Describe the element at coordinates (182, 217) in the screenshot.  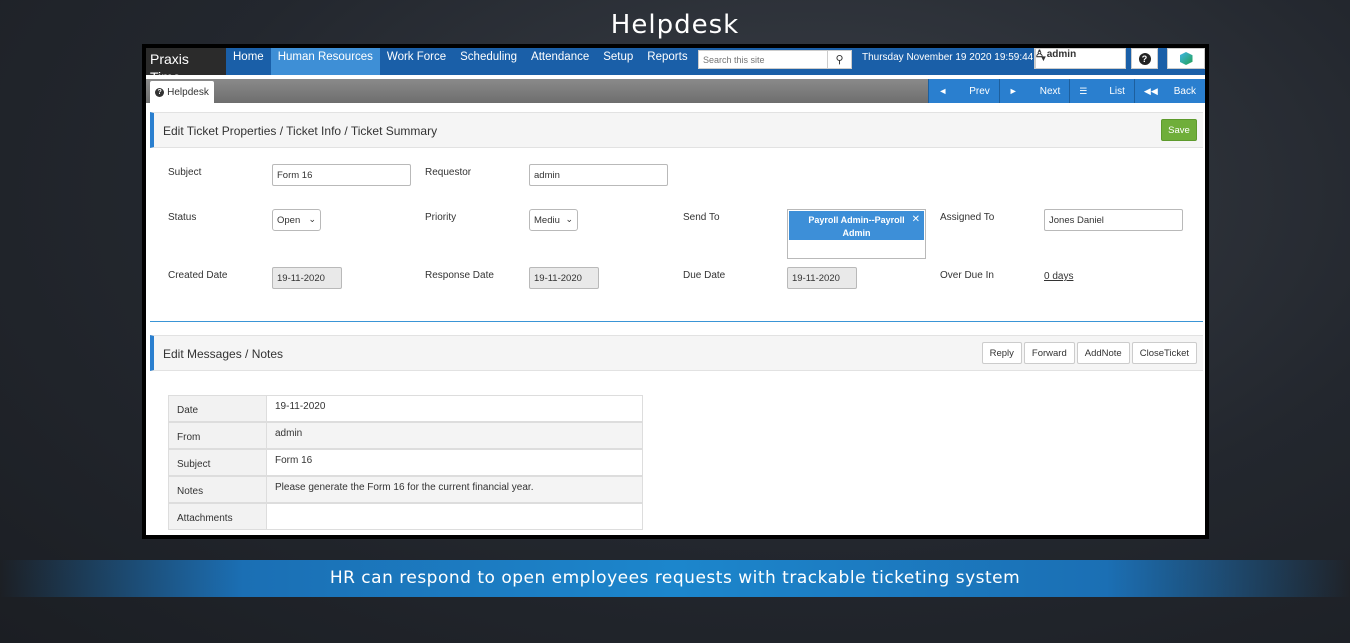
I see `status-label: Status` at that location.